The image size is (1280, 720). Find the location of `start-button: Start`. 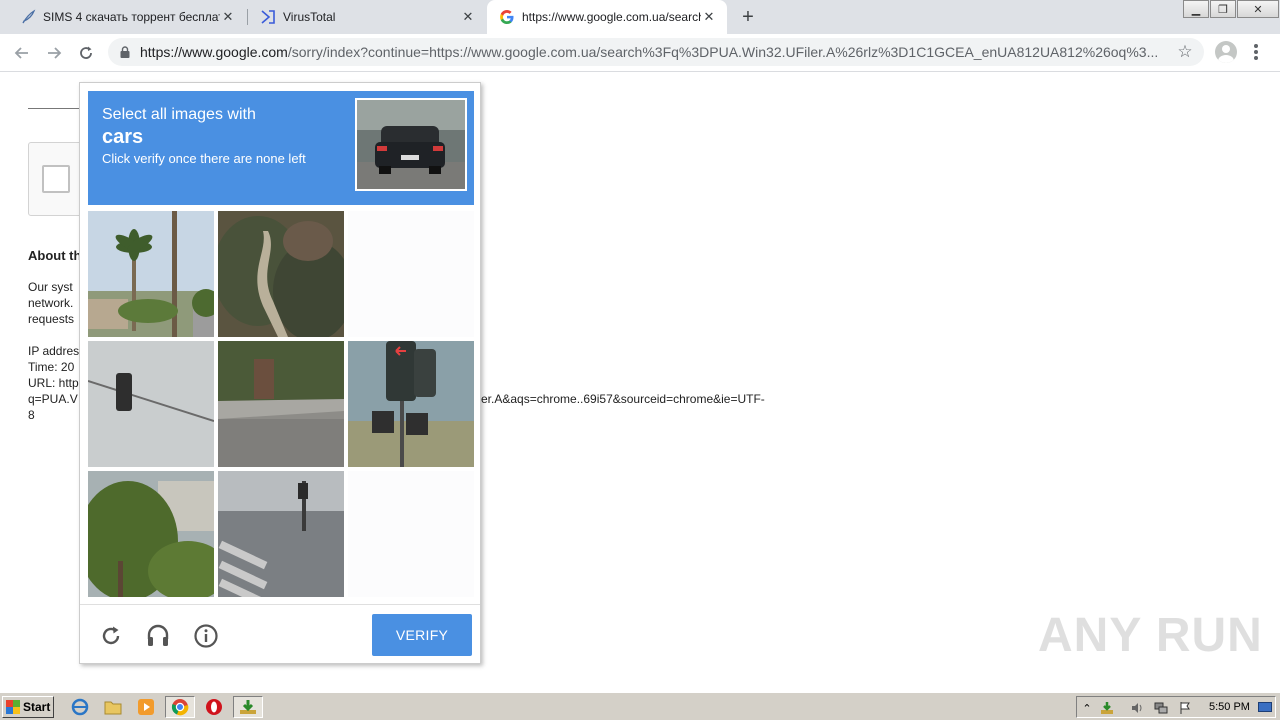

start-button: Start is located at coordinates (28, 707).